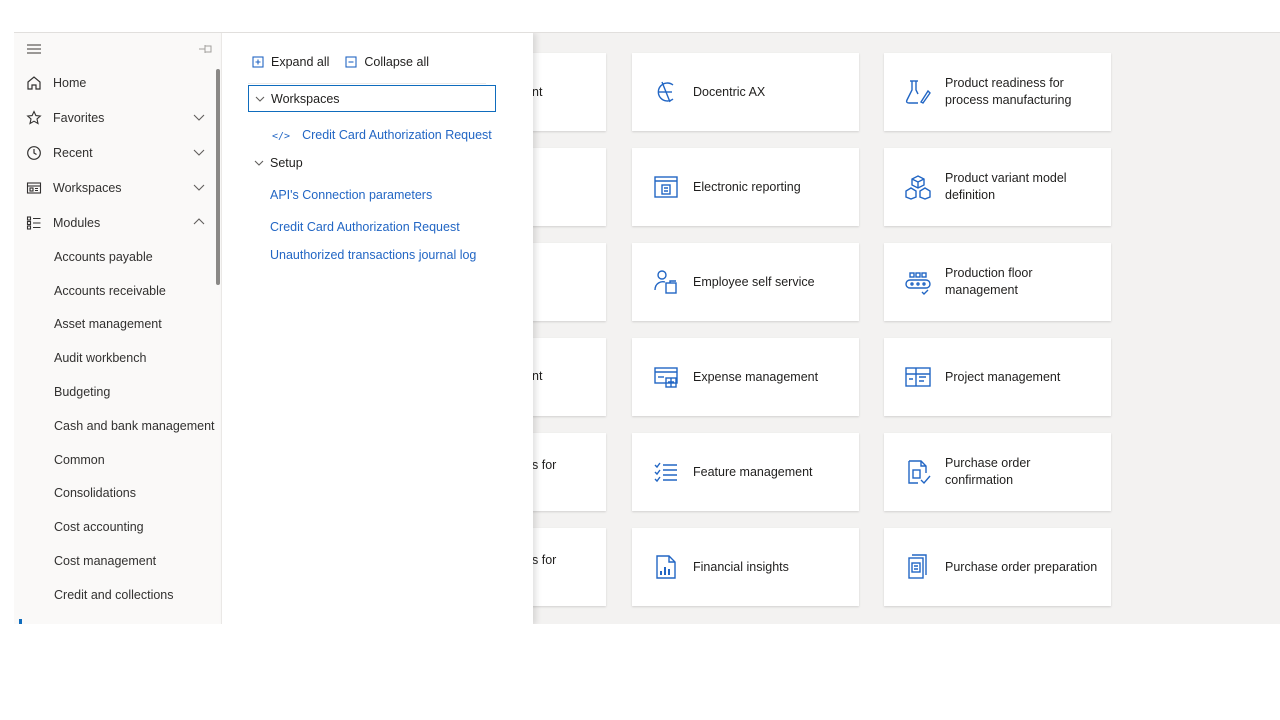 The height and width of the screenshot is (720, 1280). I want to click on electronic-reporting-icon, so click(666, 187).